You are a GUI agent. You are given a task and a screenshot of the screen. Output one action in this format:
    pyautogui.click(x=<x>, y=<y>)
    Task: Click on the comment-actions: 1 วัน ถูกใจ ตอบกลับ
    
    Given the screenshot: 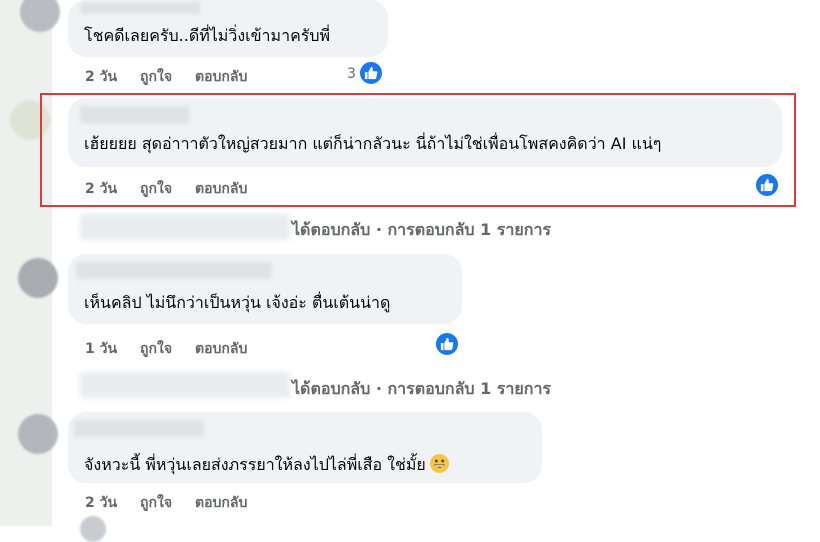 What is the action you would take?
    pyautogui.click(x=177, y=349)
    